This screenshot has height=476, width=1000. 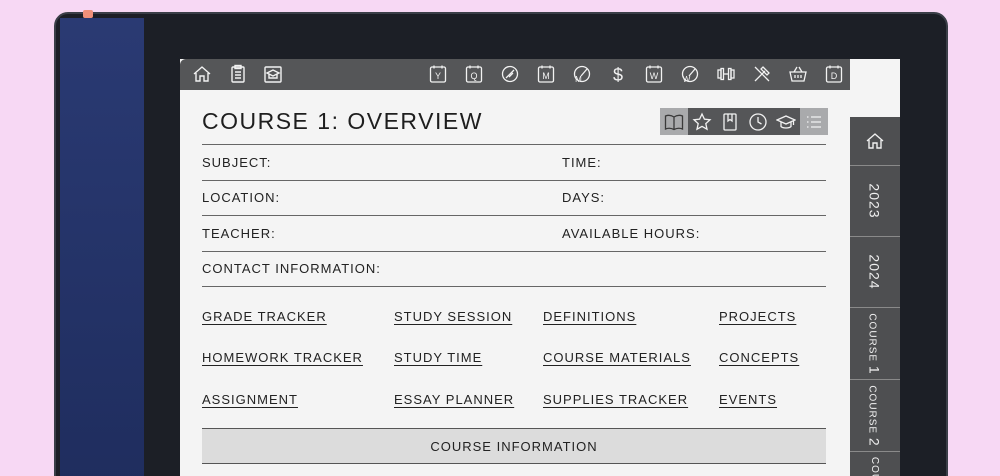 I want to click on basket-icon, so click(x=798, y=74).